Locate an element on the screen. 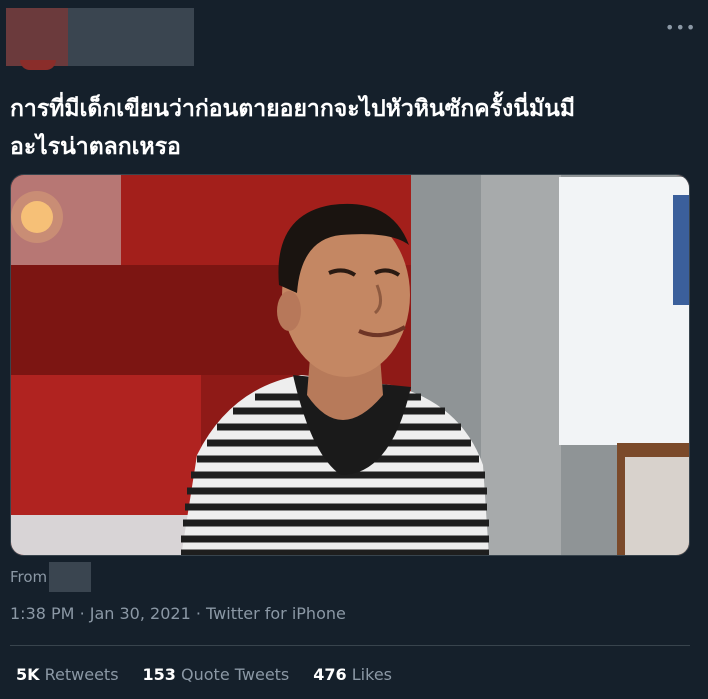 The image size is (708, 699). divider is located at coordinates (350, 645).